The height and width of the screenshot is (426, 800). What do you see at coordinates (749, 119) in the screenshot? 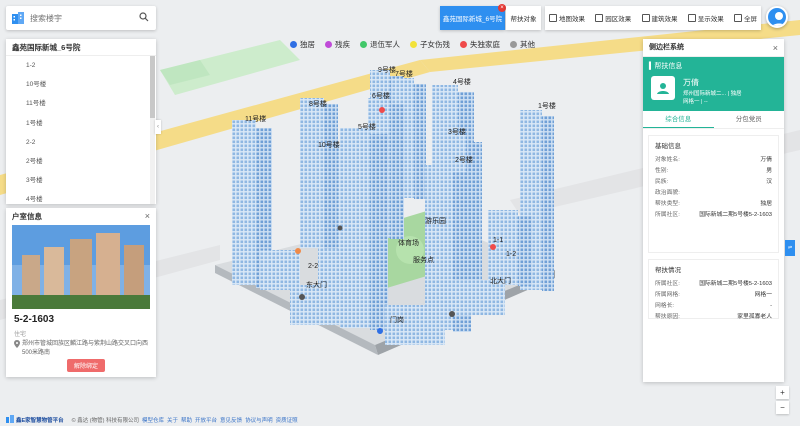
I see `tab-party-members: 分包党员` at bounding box center [749, 119].